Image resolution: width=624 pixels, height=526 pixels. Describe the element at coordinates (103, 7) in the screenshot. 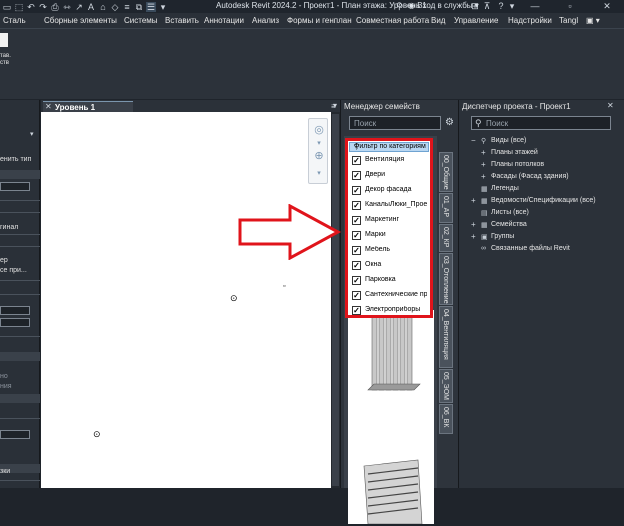

I see `view-3d-icon: ⌂` at that location.